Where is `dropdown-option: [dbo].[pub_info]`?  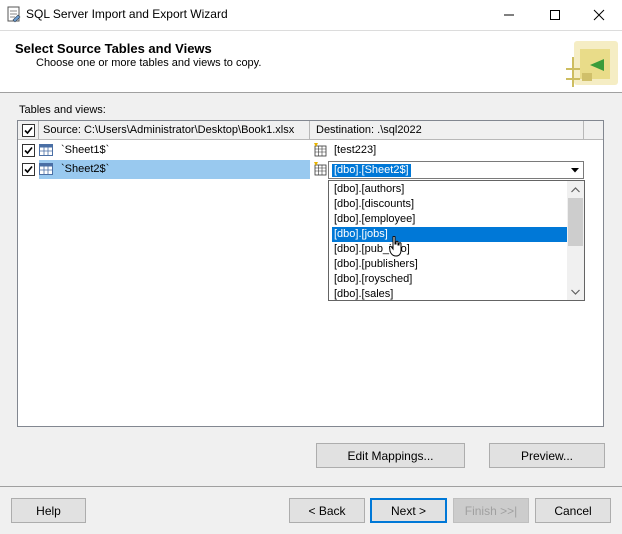
dropdown-option: [dbo].[pub_info] is located at coordinates (450, 249).